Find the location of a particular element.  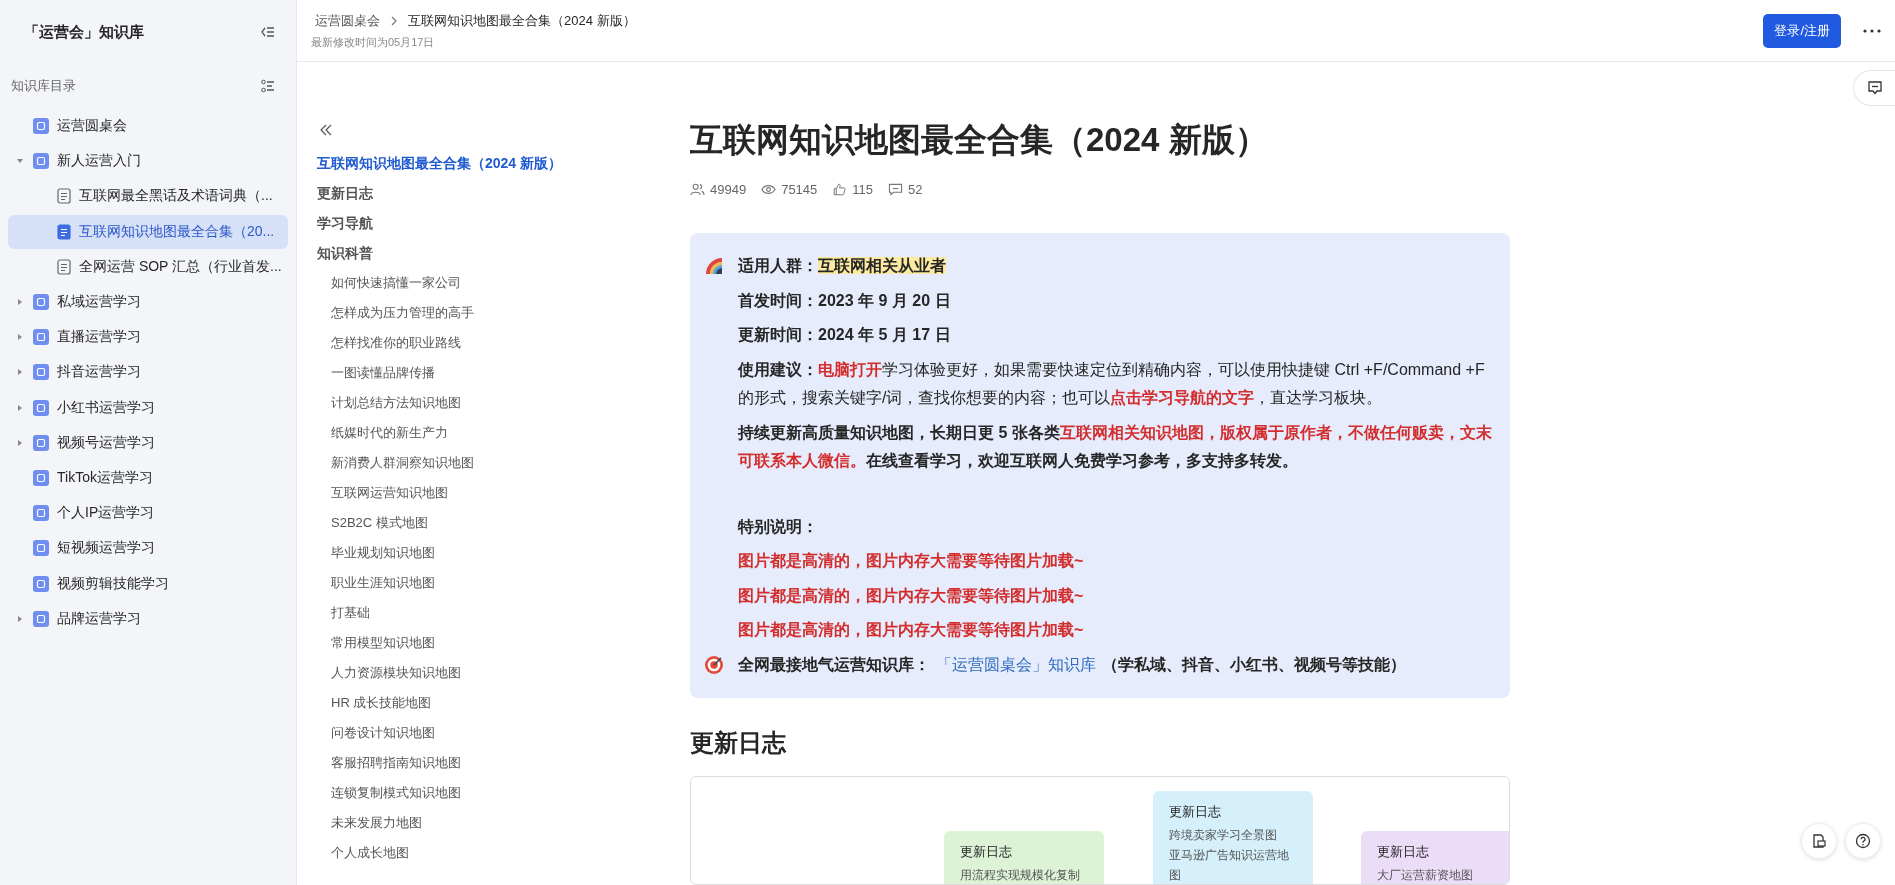

knowledge-base-title: 「运营会」知识库 is located at coordinates (84, 32).